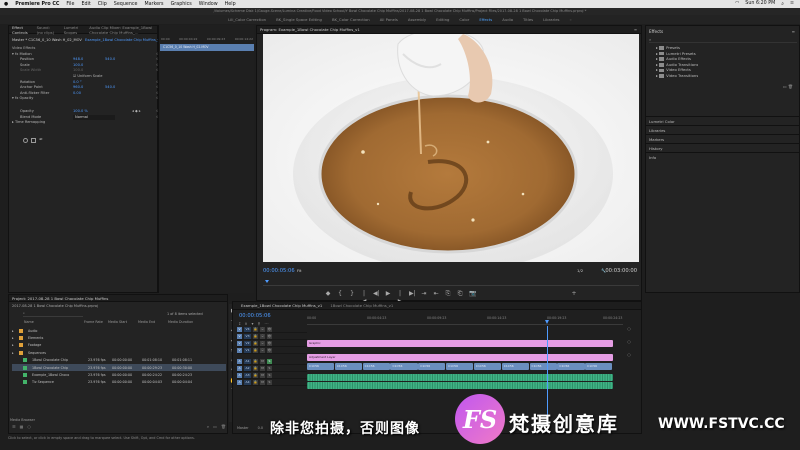 This screenshot has width=800, height=450. What do you see at coordinates (460, 294) in the screenshot?
I see `overwrite-button: ⎗` at bounding box center [460, 294].